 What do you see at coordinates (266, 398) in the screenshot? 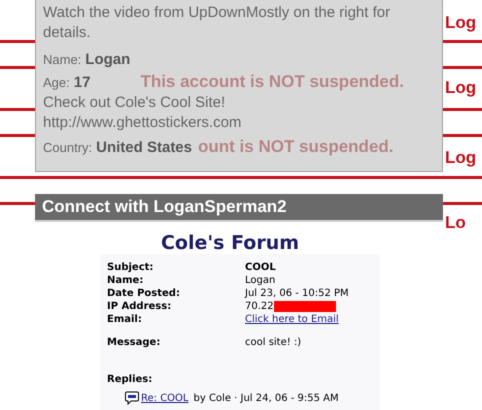
I see `reply-meta: by Cole · Jul 24, 06 - 9:55 AM` at bounding box center [266, 398].